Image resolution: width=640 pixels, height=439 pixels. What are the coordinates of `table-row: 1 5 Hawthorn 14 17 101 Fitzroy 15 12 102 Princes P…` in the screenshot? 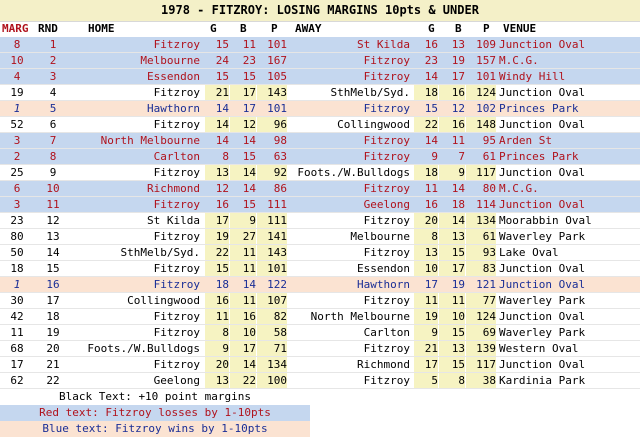 It's located at (320, 109).